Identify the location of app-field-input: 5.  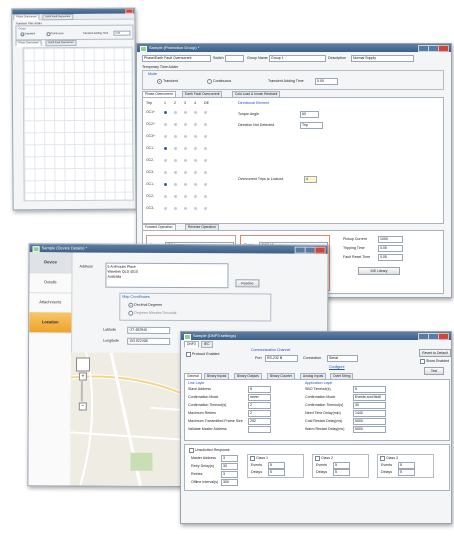
(369, 389).